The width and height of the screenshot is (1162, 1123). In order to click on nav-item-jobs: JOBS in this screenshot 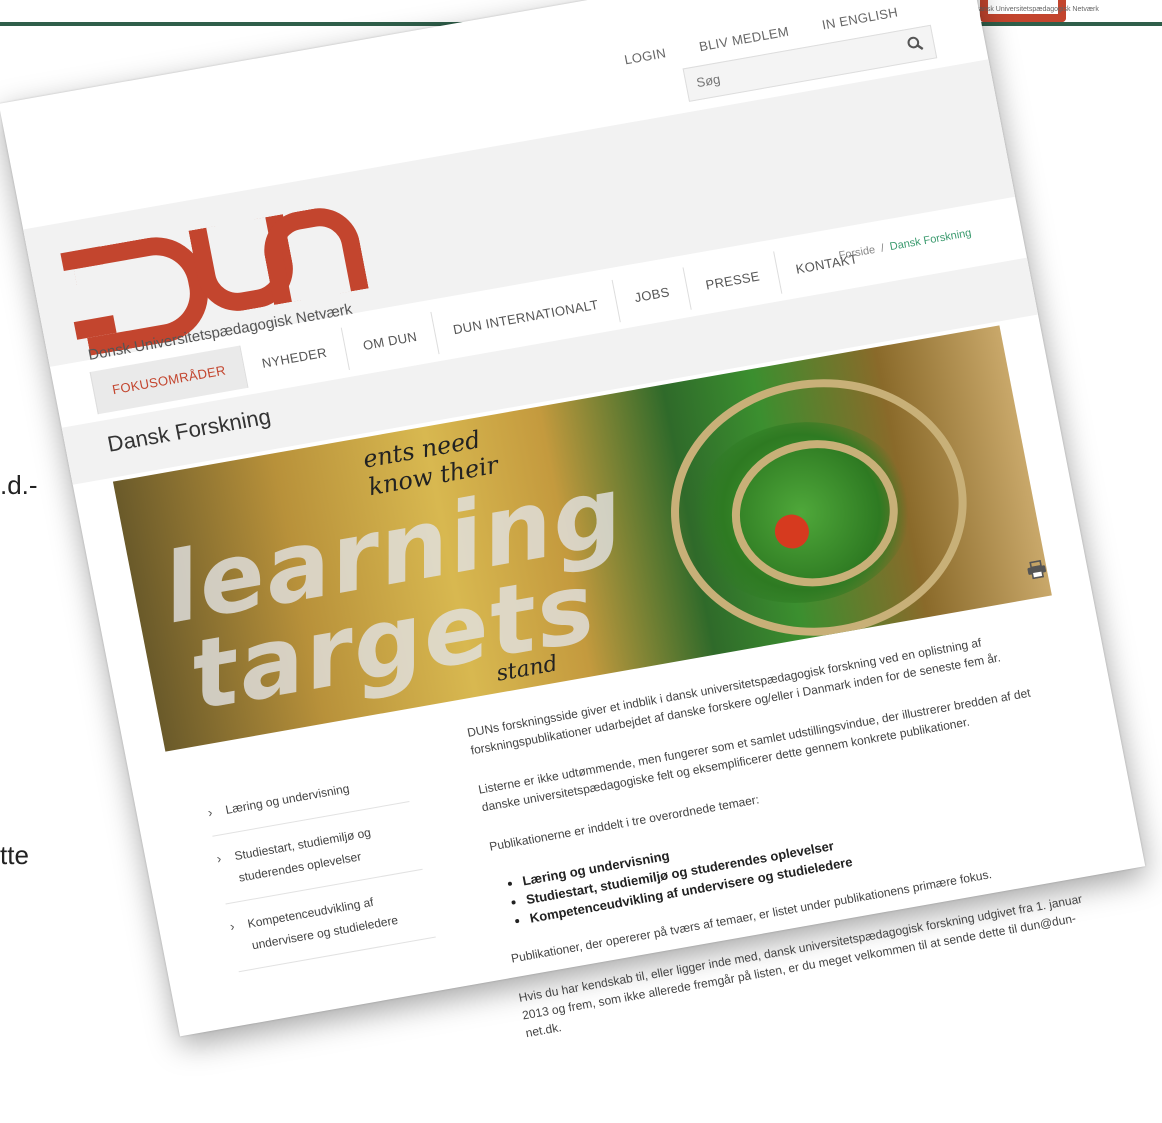, I will do `click(651, 295)`.